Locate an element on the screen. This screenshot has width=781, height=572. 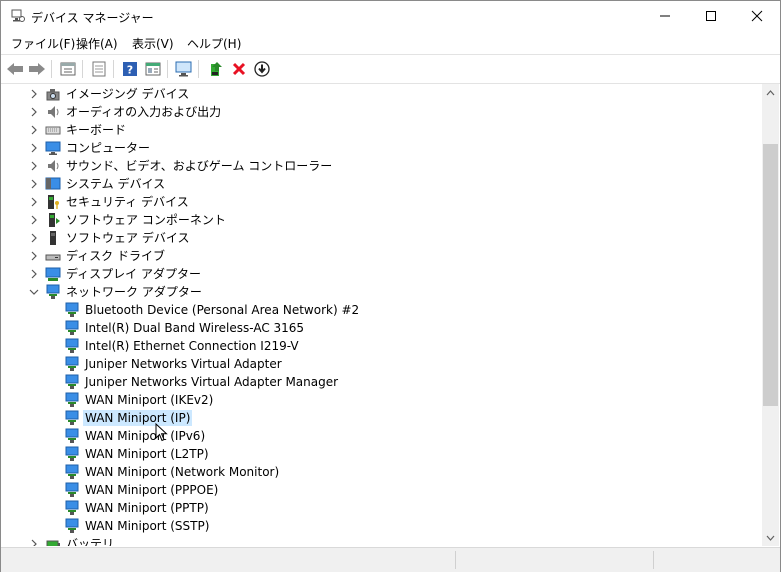
tree-child-label: WAN Miniport (IP) is located at coordinates (138, 418).